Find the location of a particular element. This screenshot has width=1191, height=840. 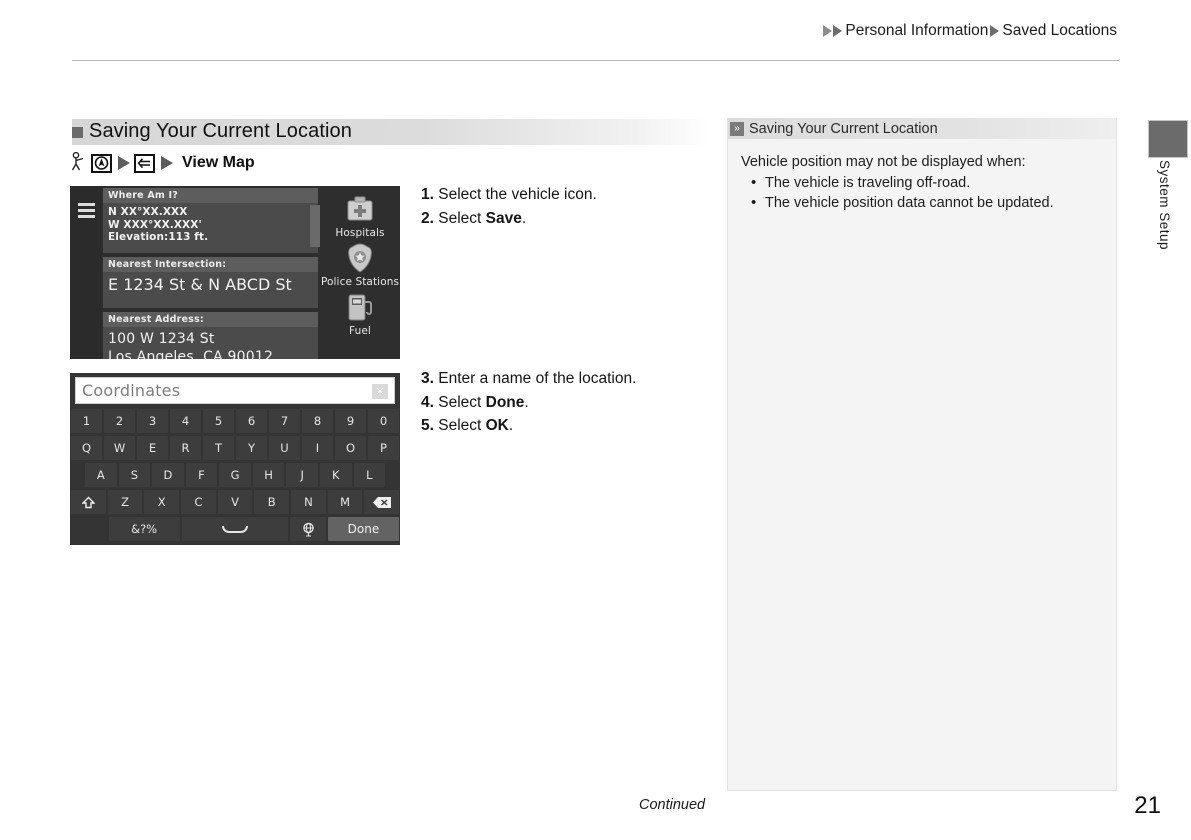

key-g: G is located at coordinates (235, 475).